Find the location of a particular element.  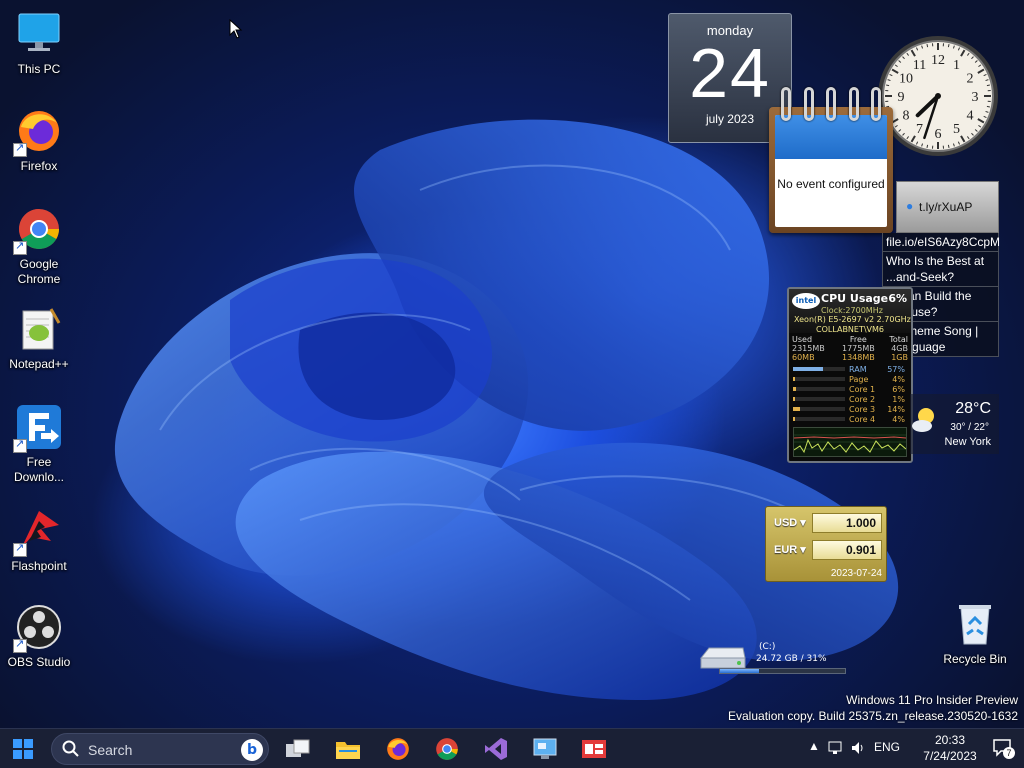

recycle-bin-icon is located at coordinates (975, 624).